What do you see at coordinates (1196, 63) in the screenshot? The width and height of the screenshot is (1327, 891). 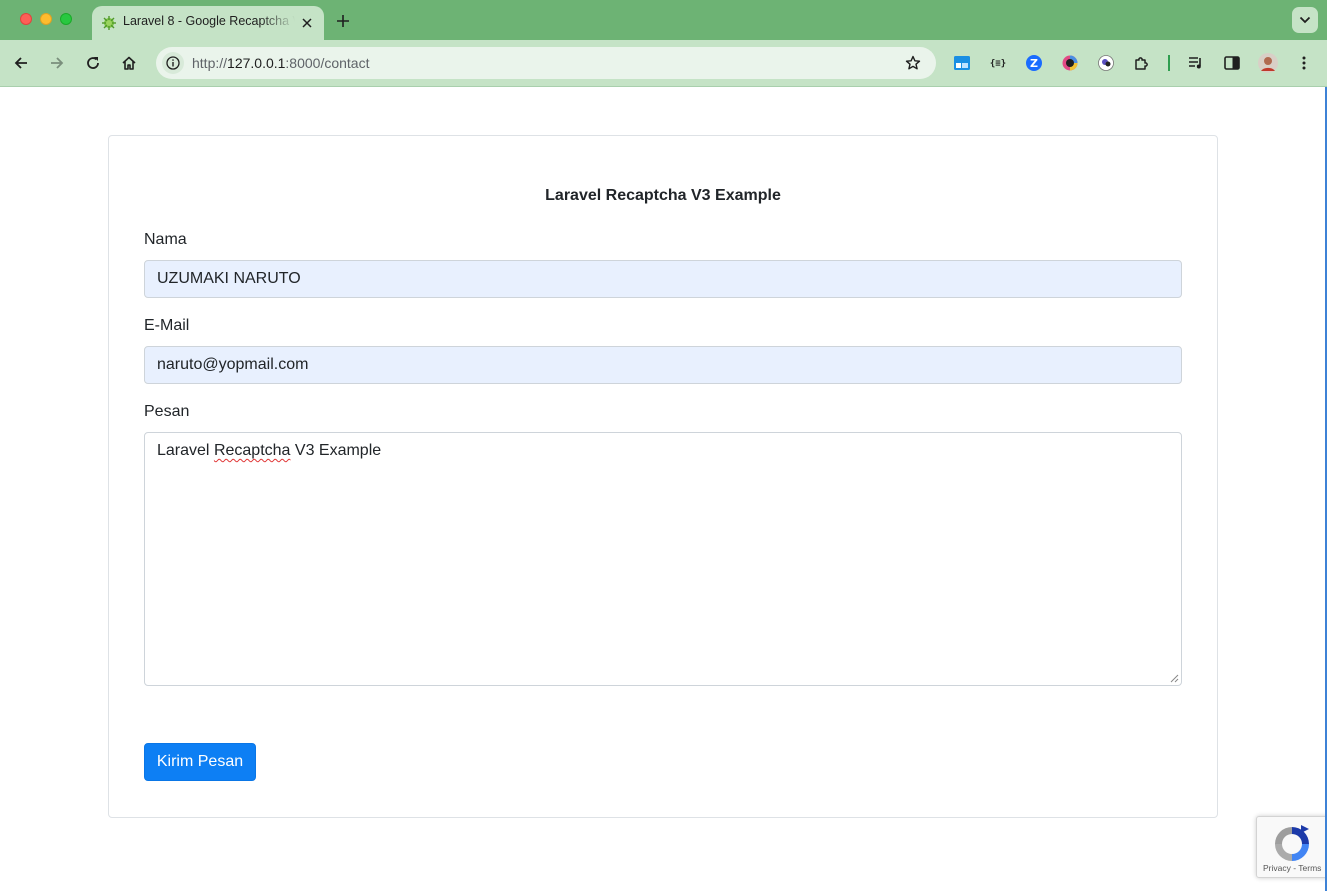 I see `media-control-icon` at bounding box center [1196, 63].